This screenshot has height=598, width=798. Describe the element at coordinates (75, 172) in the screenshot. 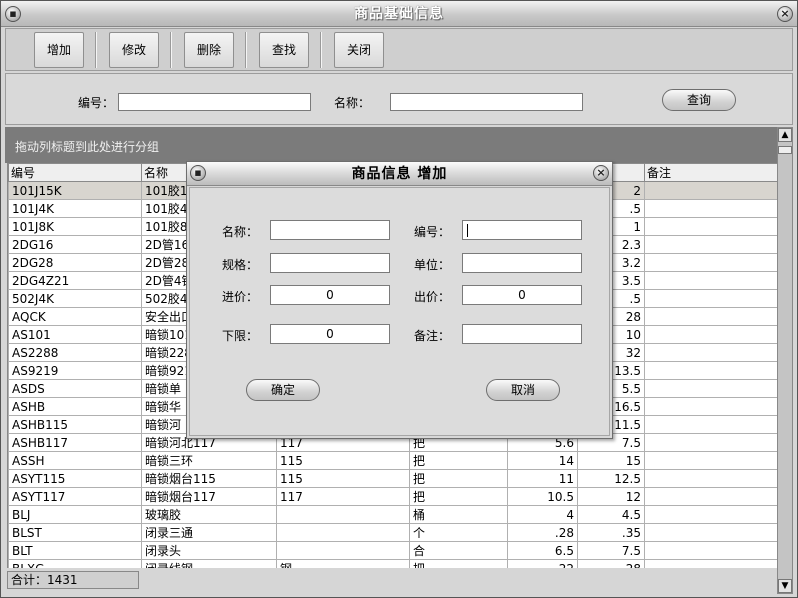

I see `column-header-code: 编号` at that location.